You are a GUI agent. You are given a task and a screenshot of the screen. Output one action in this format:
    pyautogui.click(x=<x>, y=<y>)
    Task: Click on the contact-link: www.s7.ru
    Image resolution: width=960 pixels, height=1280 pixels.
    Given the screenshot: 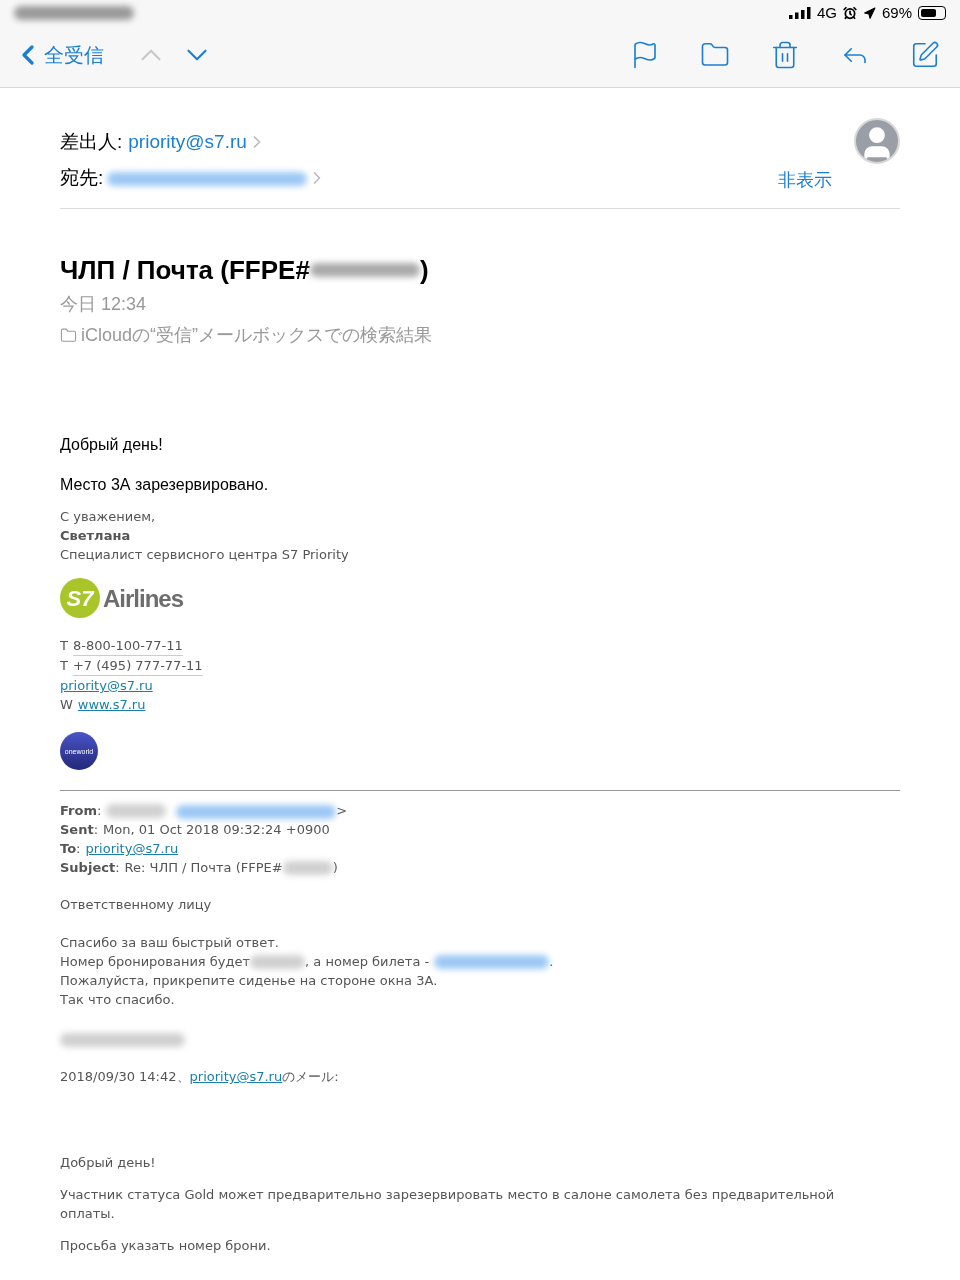 What is the action you would take?
    pyautogui.click(x=111, y=704)
    